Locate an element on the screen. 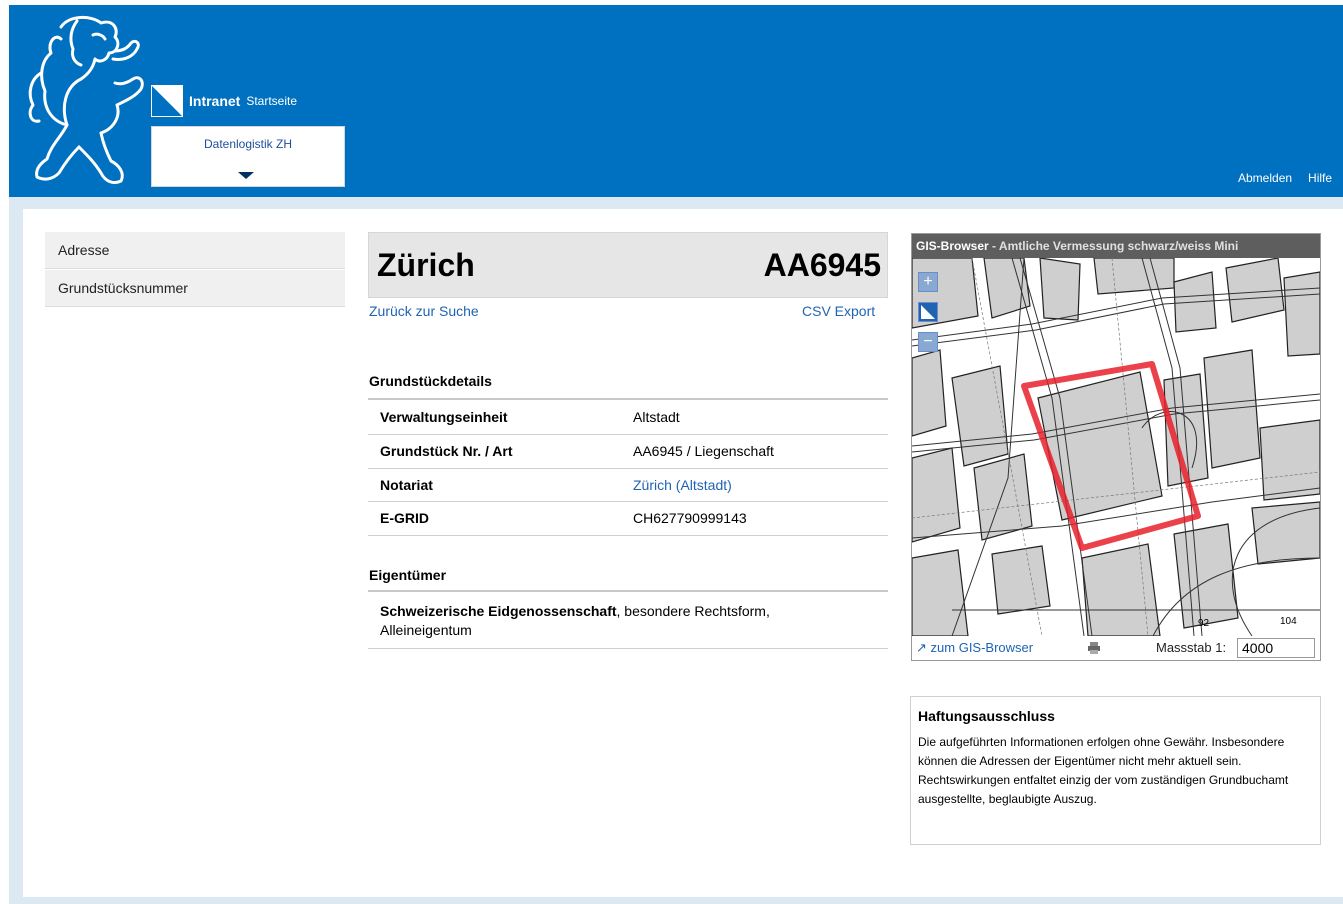 The image size is (1343, 904). row-label: E-GRID is located at coordinates (404, 518).